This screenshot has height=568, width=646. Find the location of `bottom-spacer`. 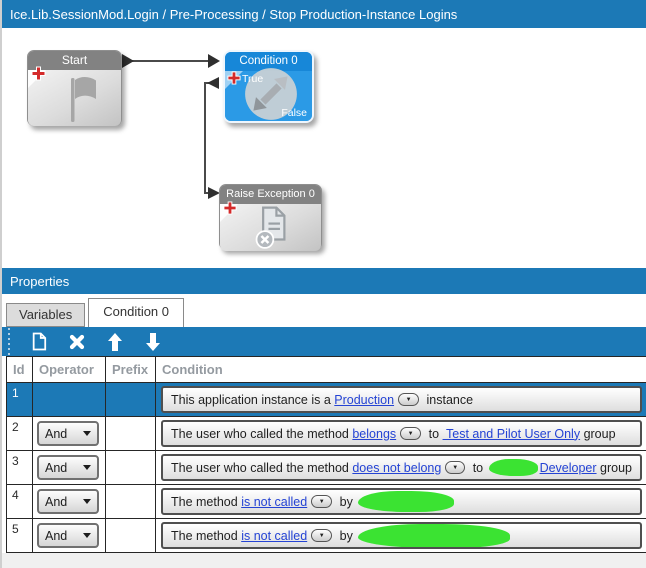

bottom-spacer is located at coordinates (324, 560).